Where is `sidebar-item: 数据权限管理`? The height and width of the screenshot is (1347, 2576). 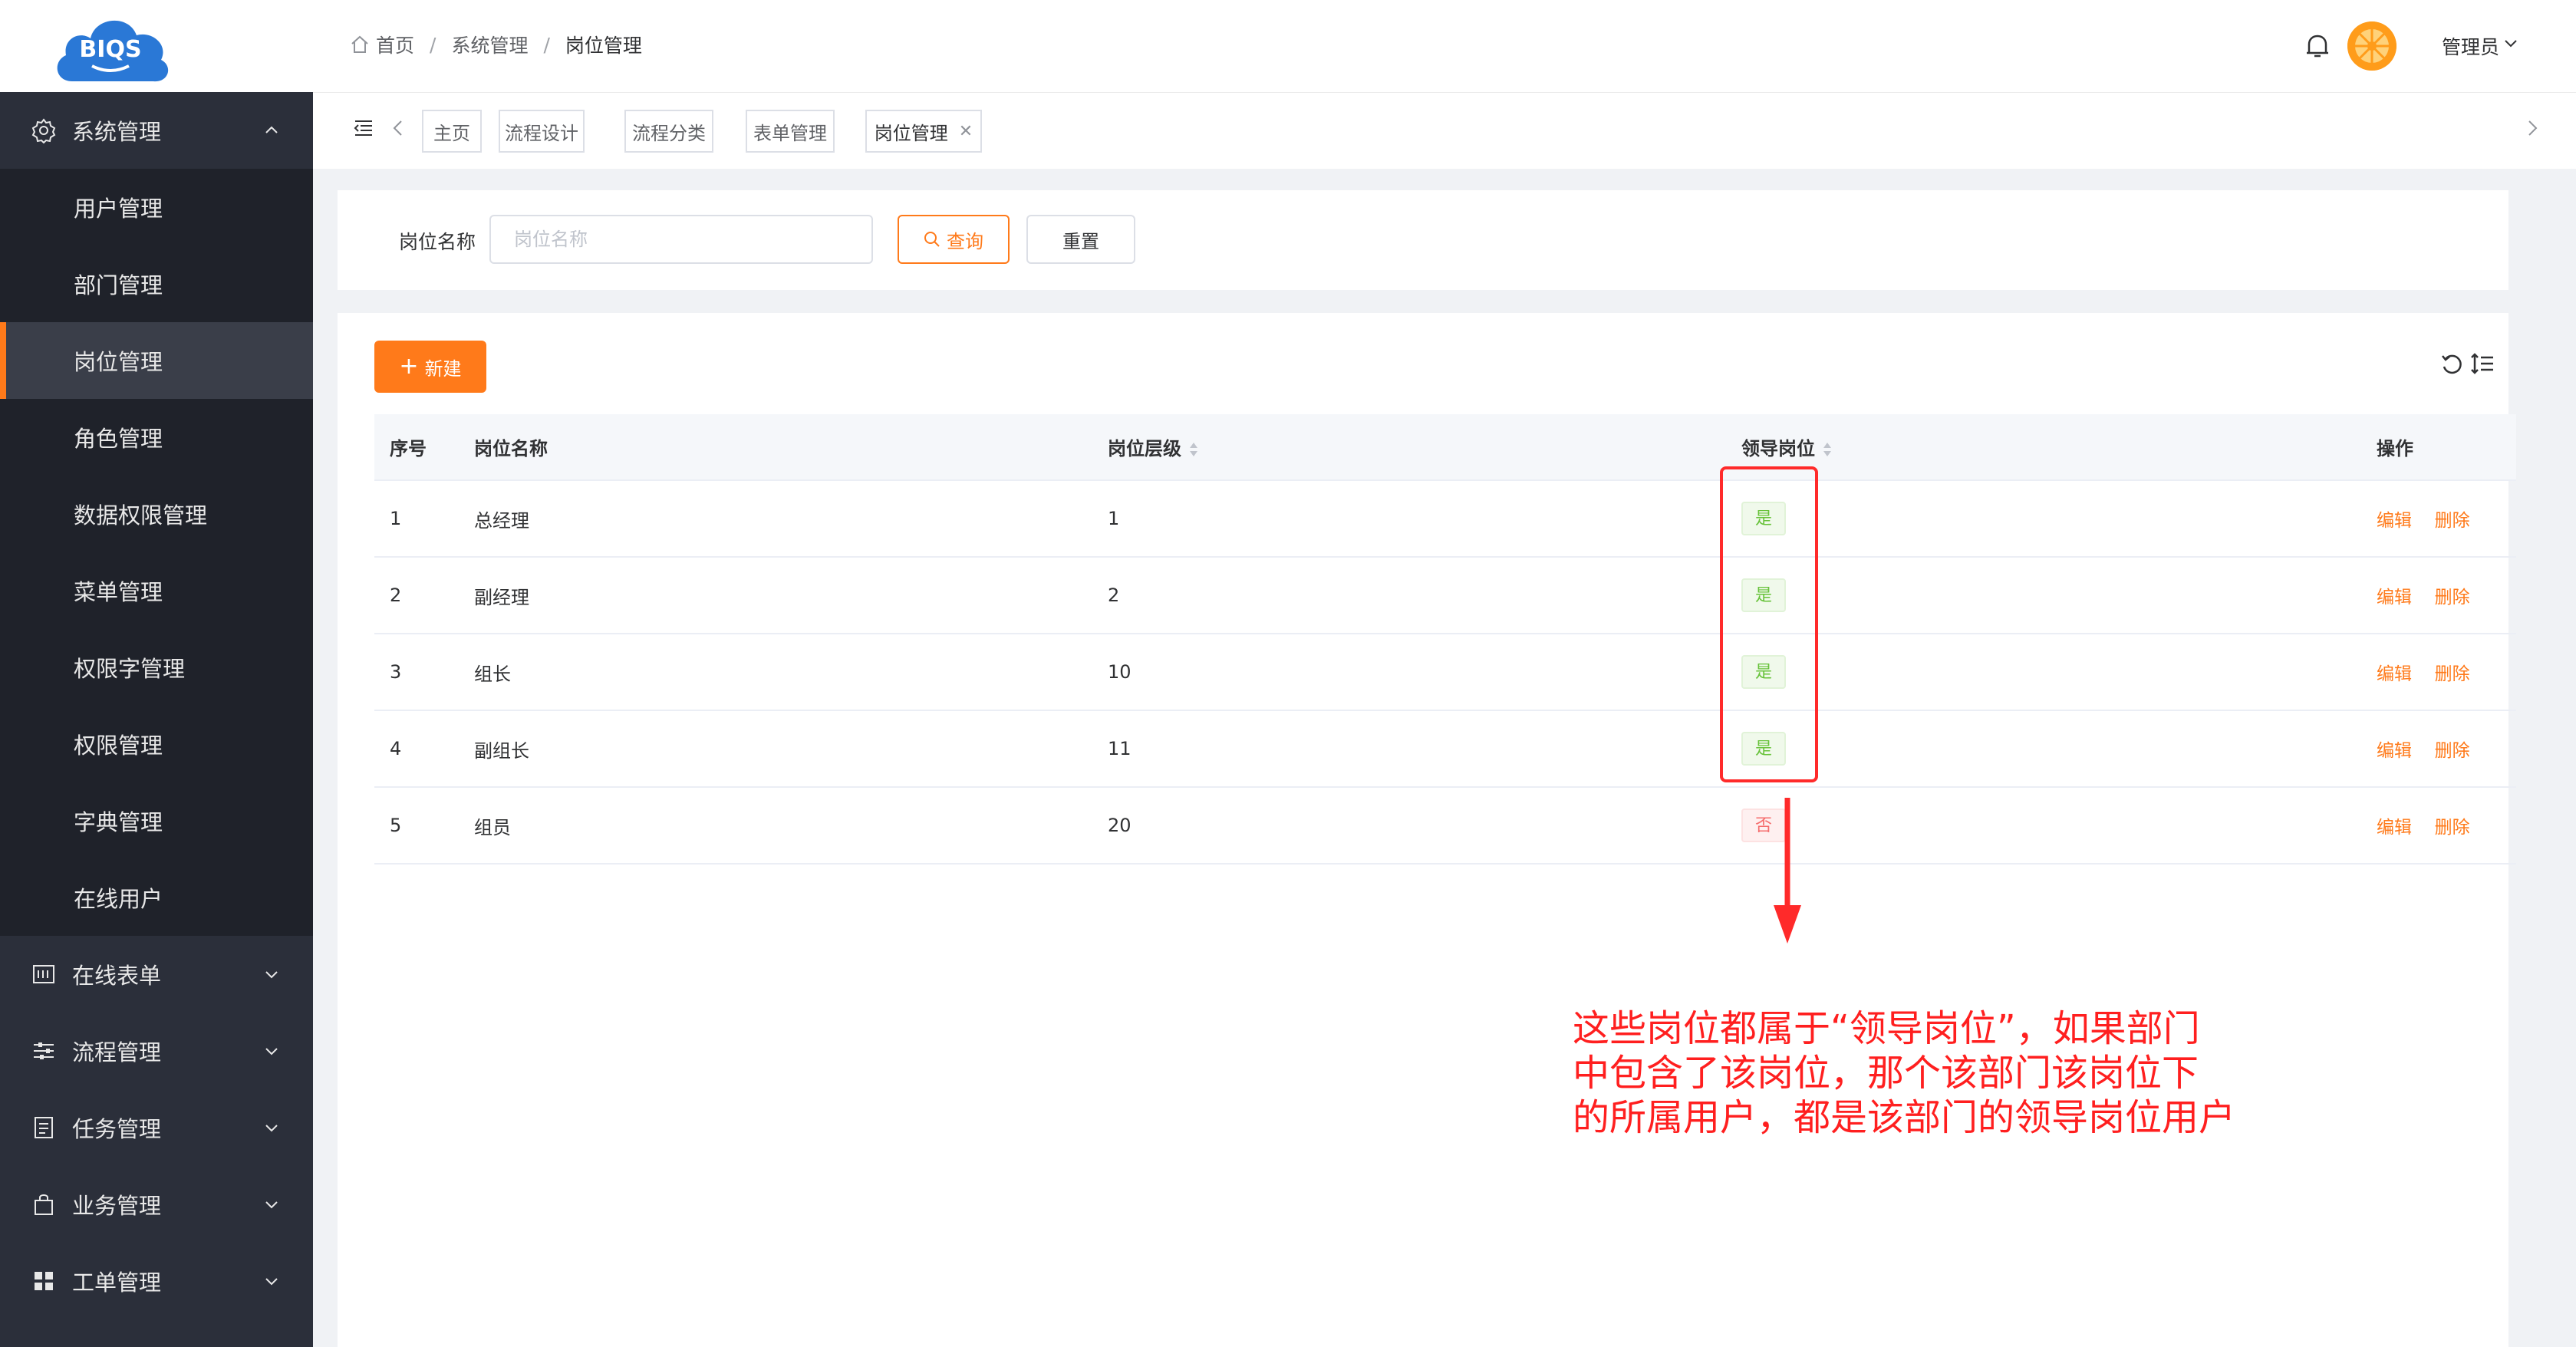
sidebar-item: 数据权限管理 is located at coordinates (156, 514).